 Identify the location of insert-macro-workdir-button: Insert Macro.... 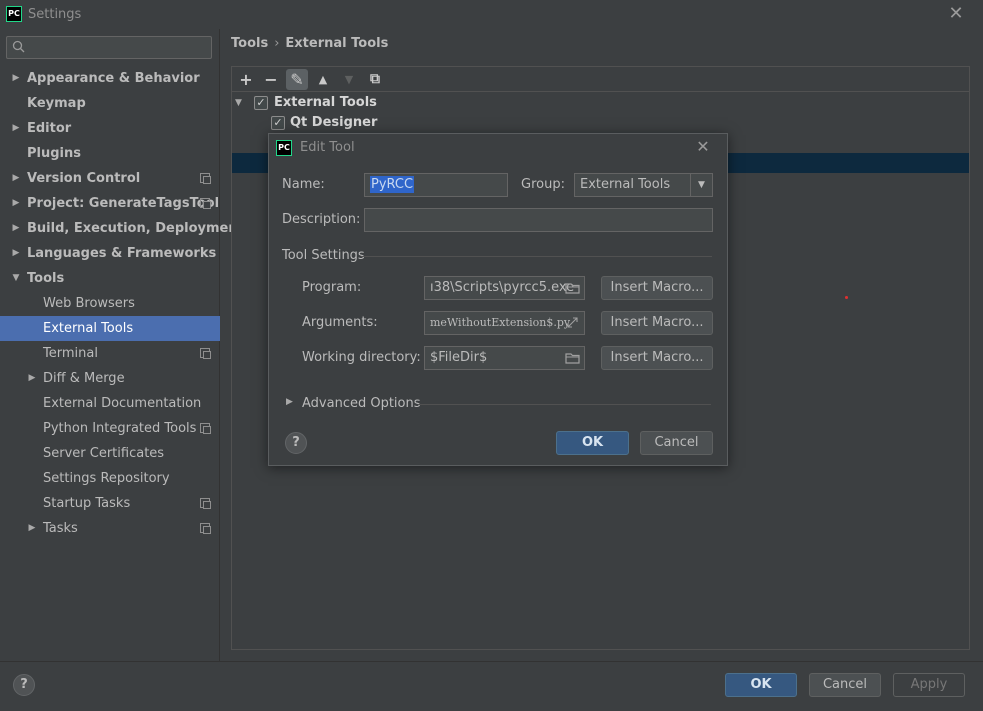
(657, 358).